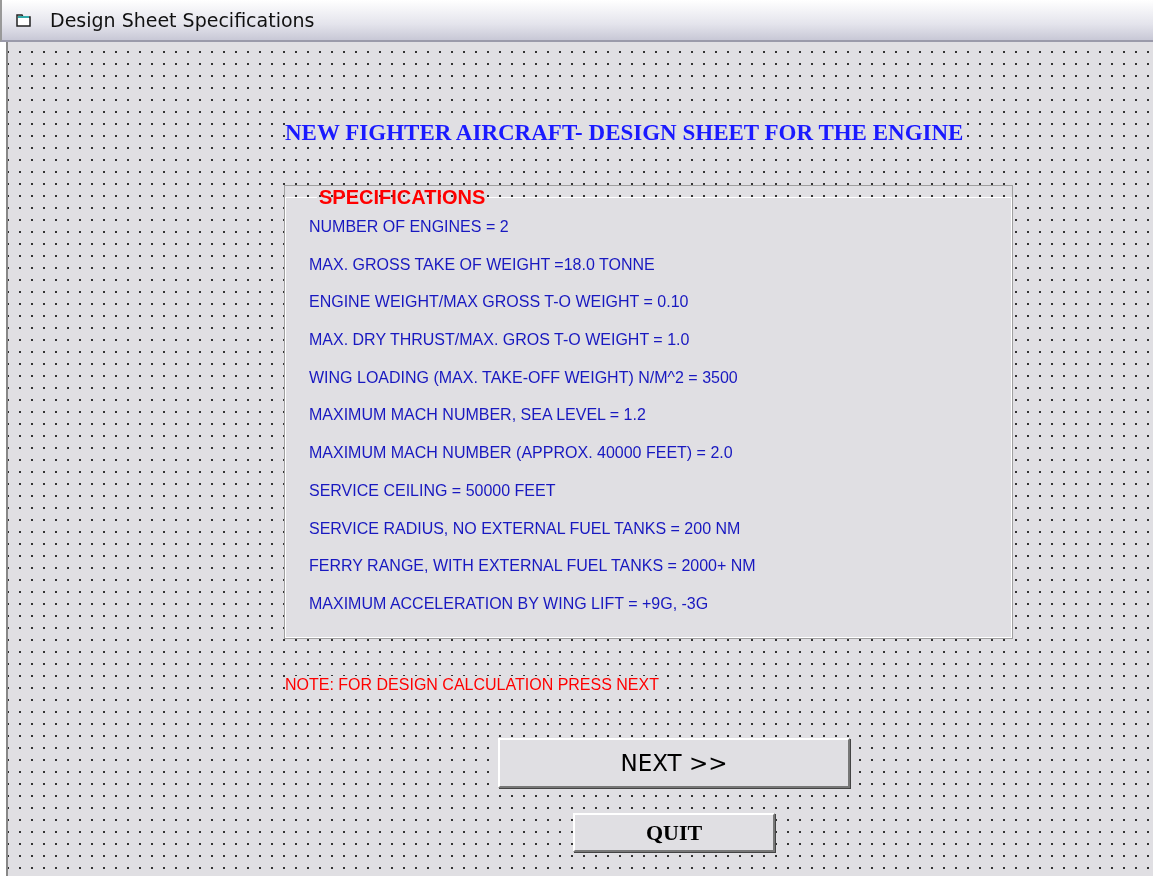 This screenshot has height=876, width=1153. What do you see at coordinates (182, 20) in the screenshot?
I see `window-title: Design Sheet Specifications` at bounding box center [182, 20].